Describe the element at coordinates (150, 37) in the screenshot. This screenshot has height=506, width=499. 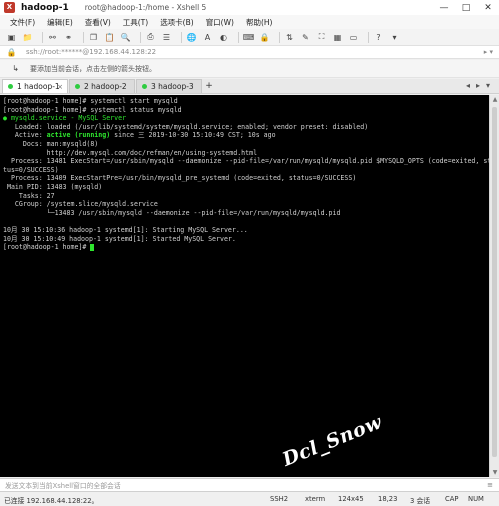
I see `print-icon: ⎙` at that location.